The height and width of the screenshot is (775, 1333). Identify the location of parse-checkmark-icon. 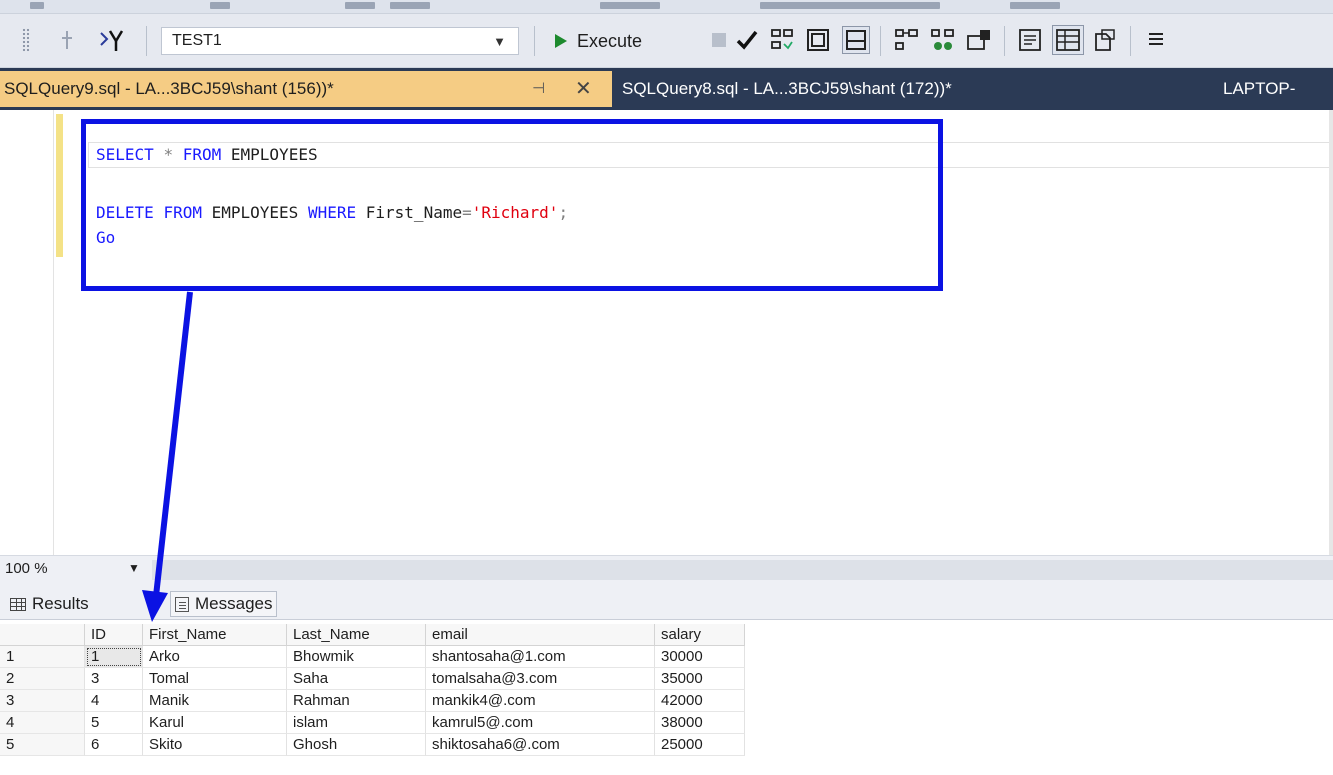
(747, 40).